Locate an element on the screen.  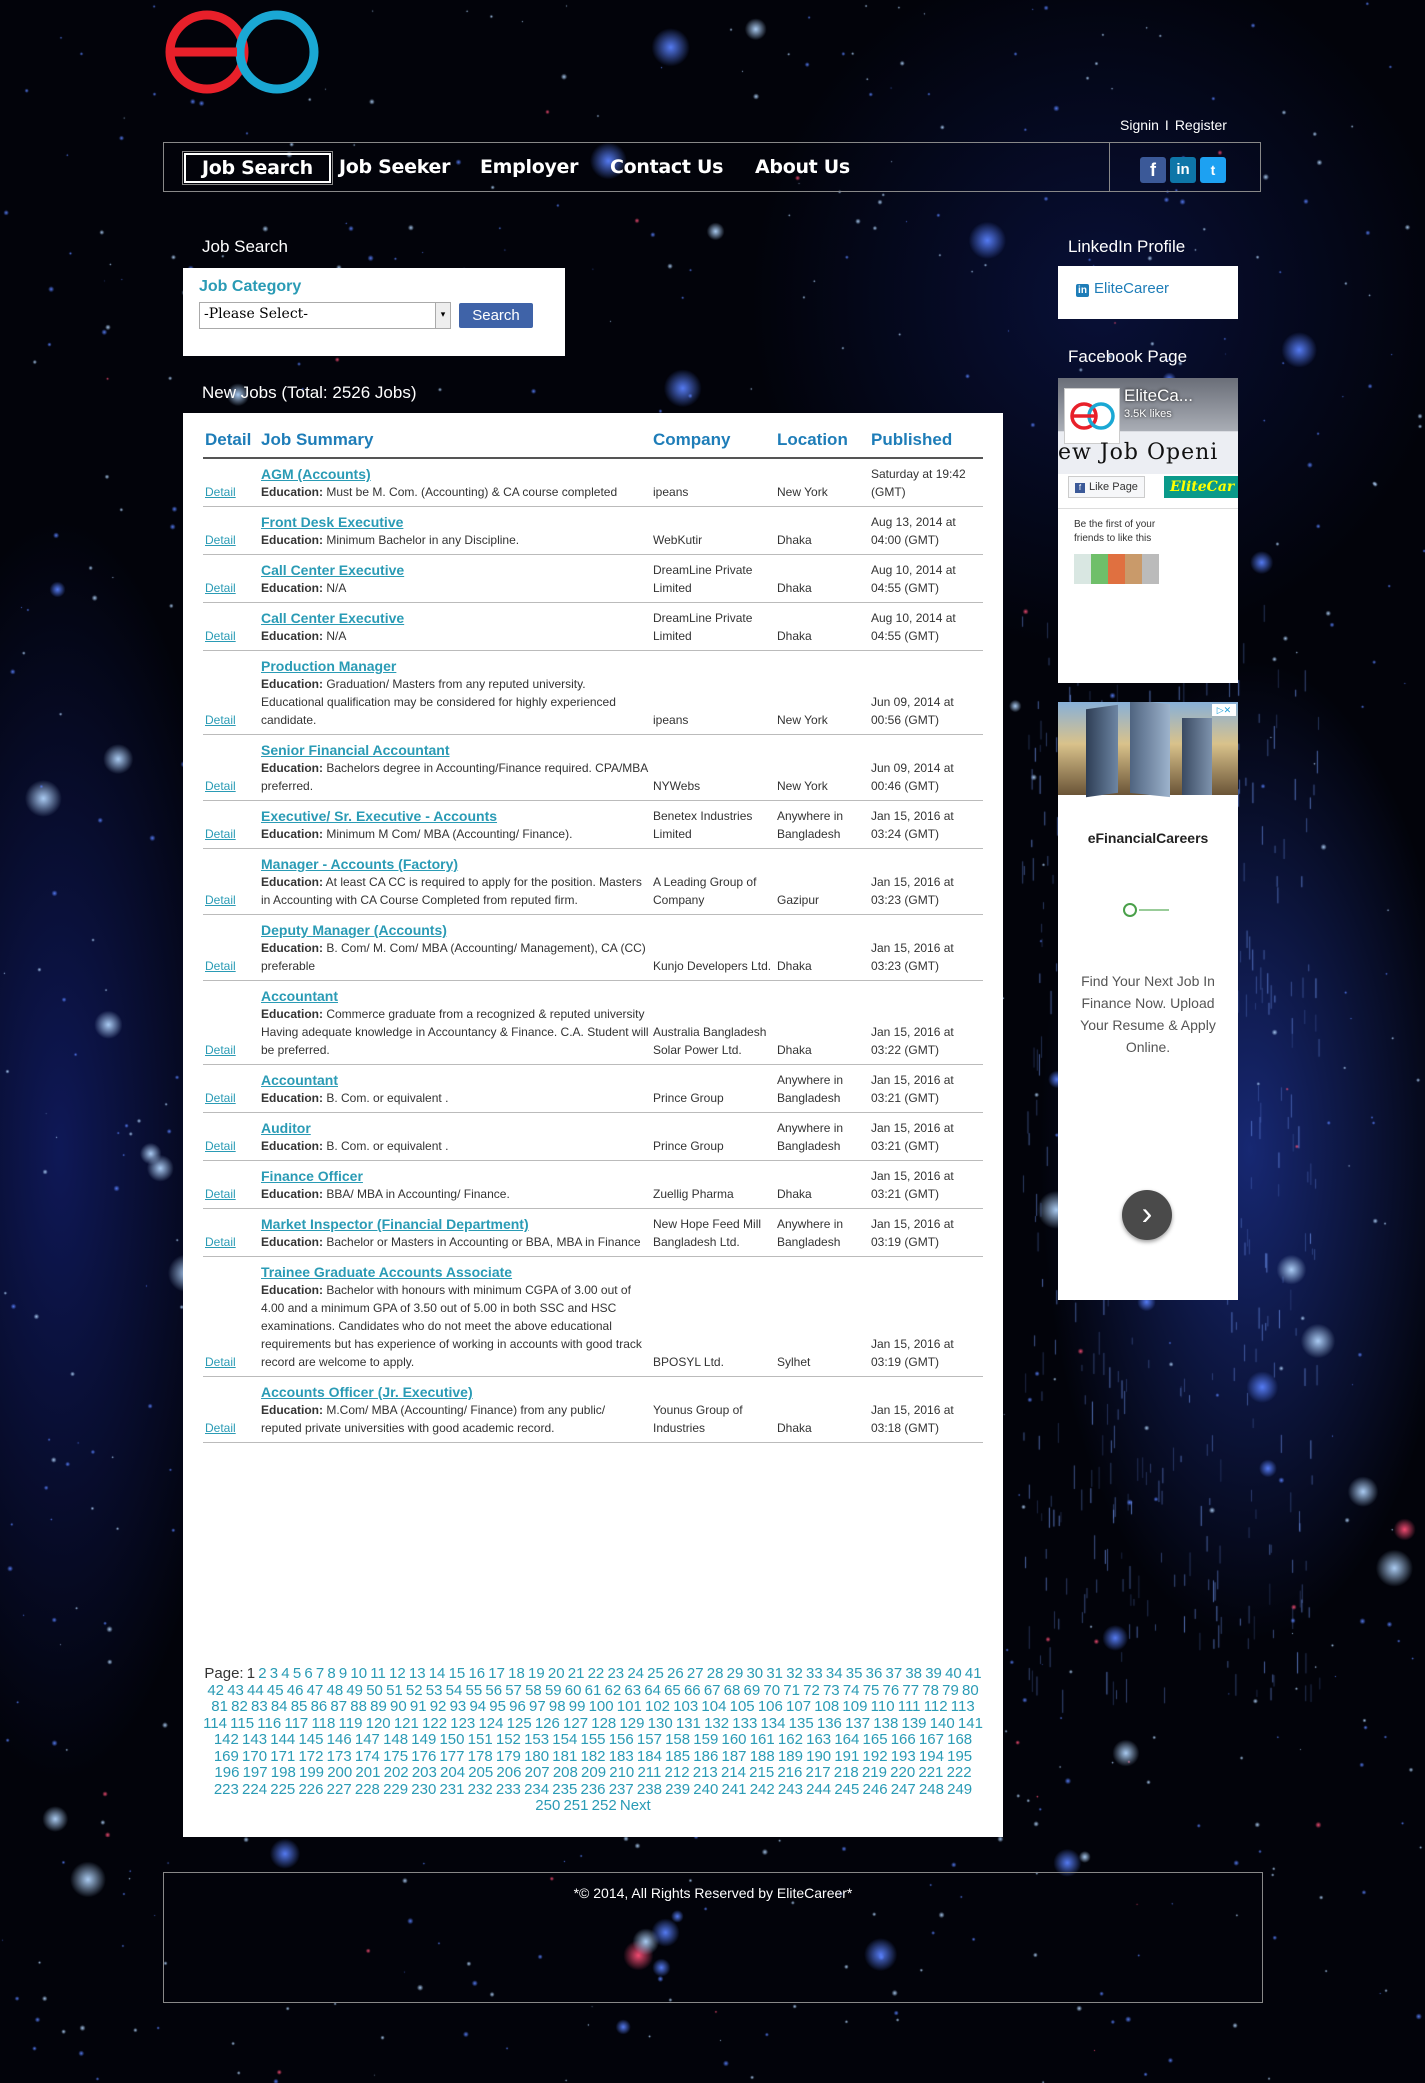
page-link: 157 is located at coordinates (649, 1739).